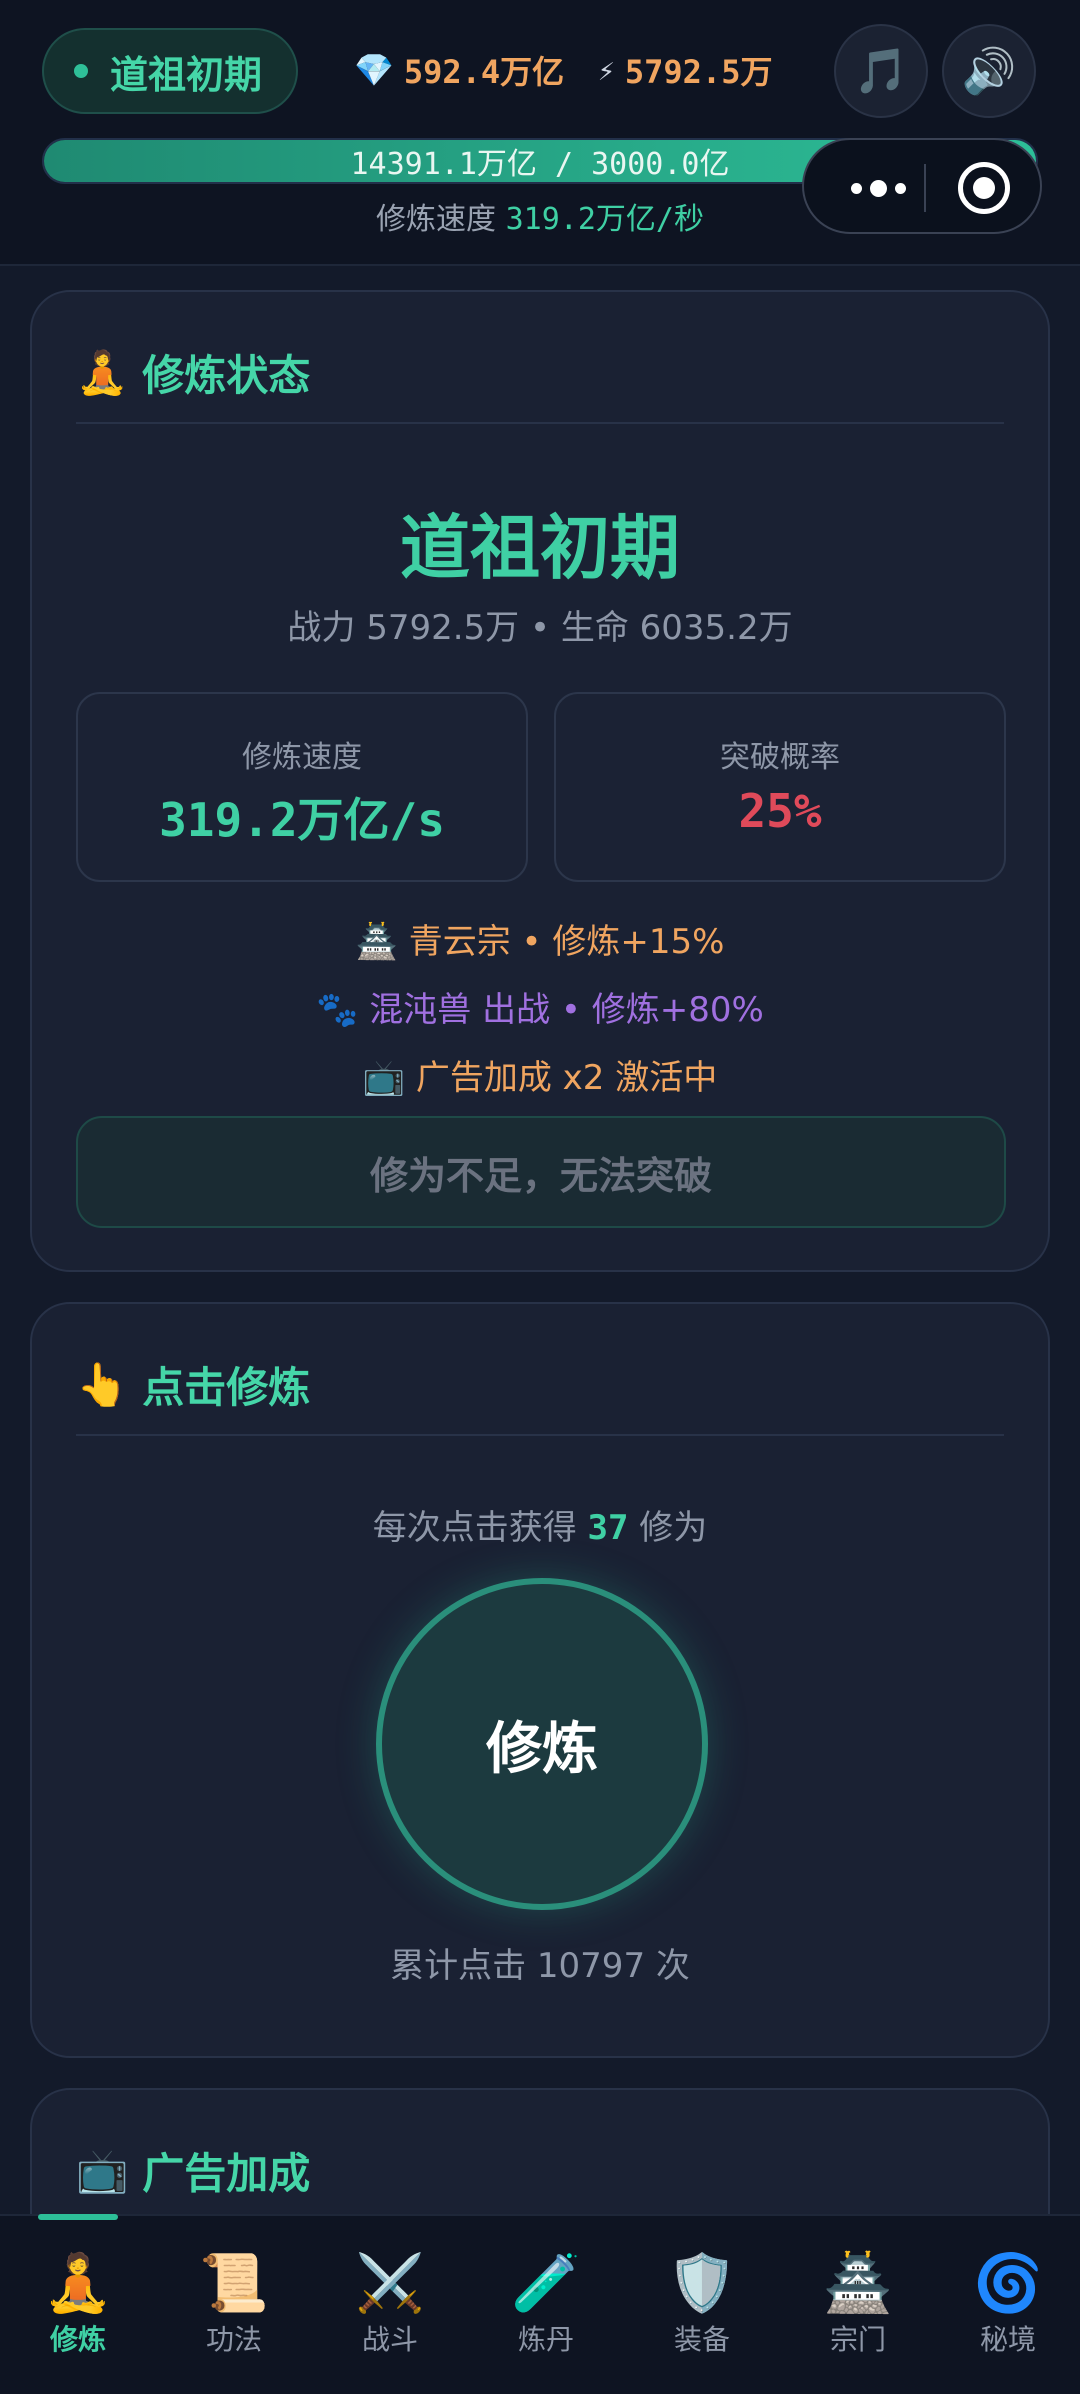  What do you see at coordinates (81, 71) in the screenshot?
I see `status-dot` at bounding box center [81, 71].